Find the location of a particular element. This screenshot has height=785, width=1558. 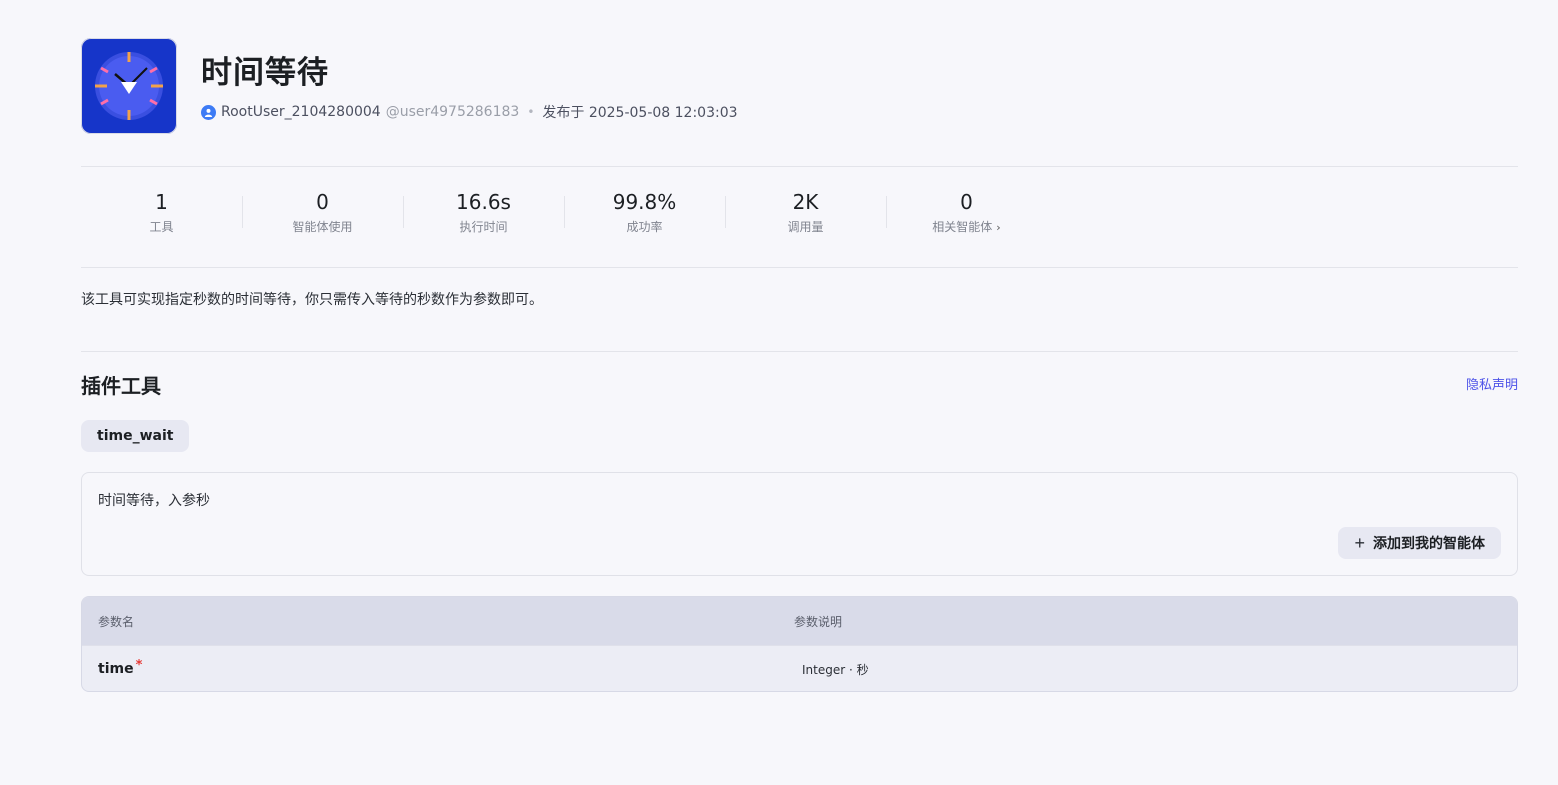

params-table: 参数名 参数说明 time * Integer · 秒 is located at coordinates (799, 644).